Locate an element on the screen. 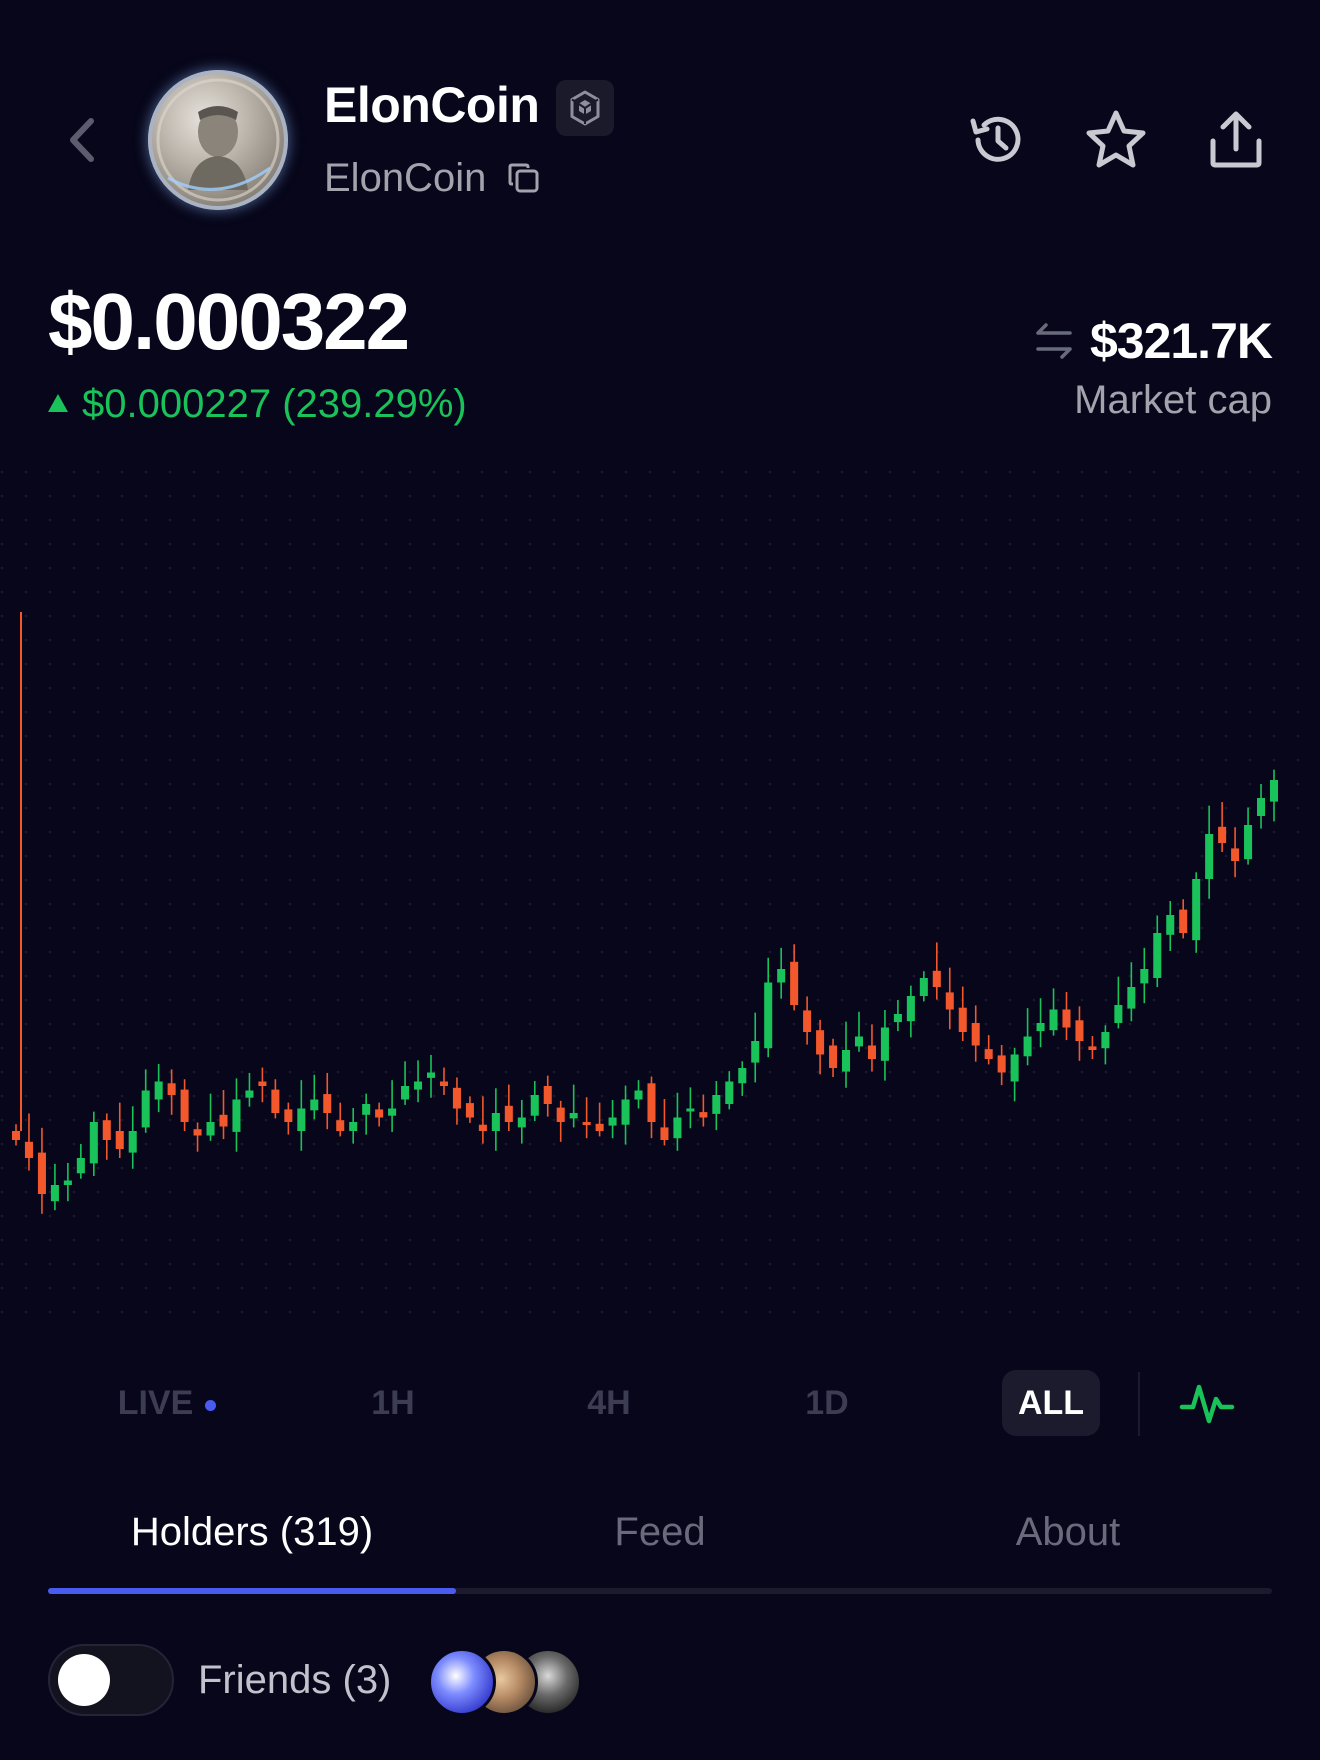 The image size is (1320, 1760). tab-about: About is located at coordinates (1068, 1532).